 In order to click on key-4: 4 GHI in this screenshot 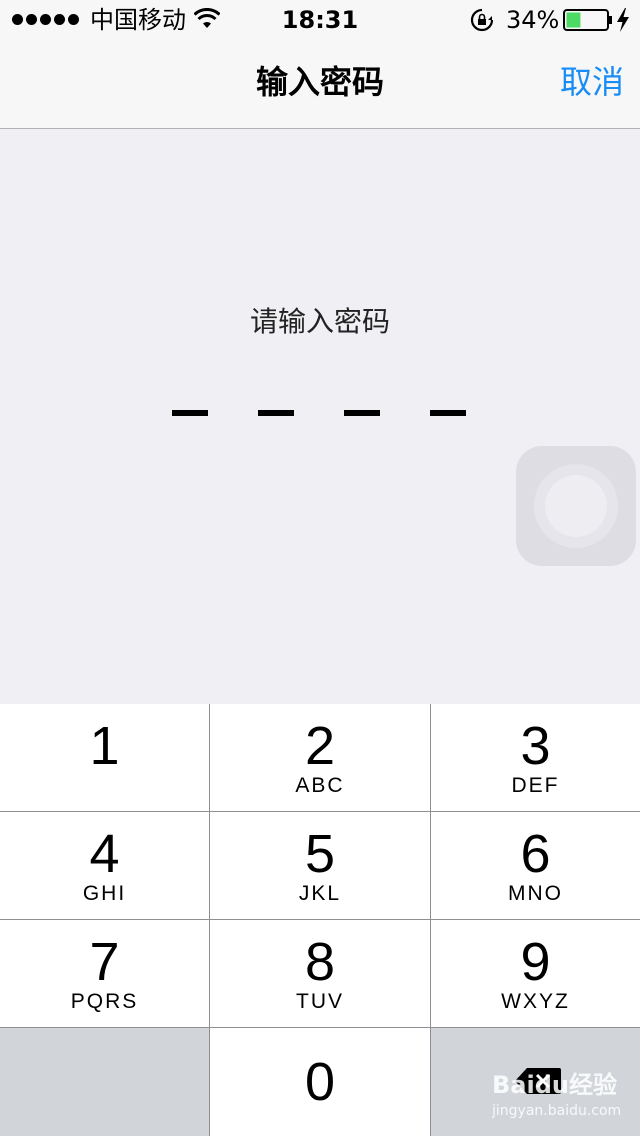, I will do `click(104, 865)`.